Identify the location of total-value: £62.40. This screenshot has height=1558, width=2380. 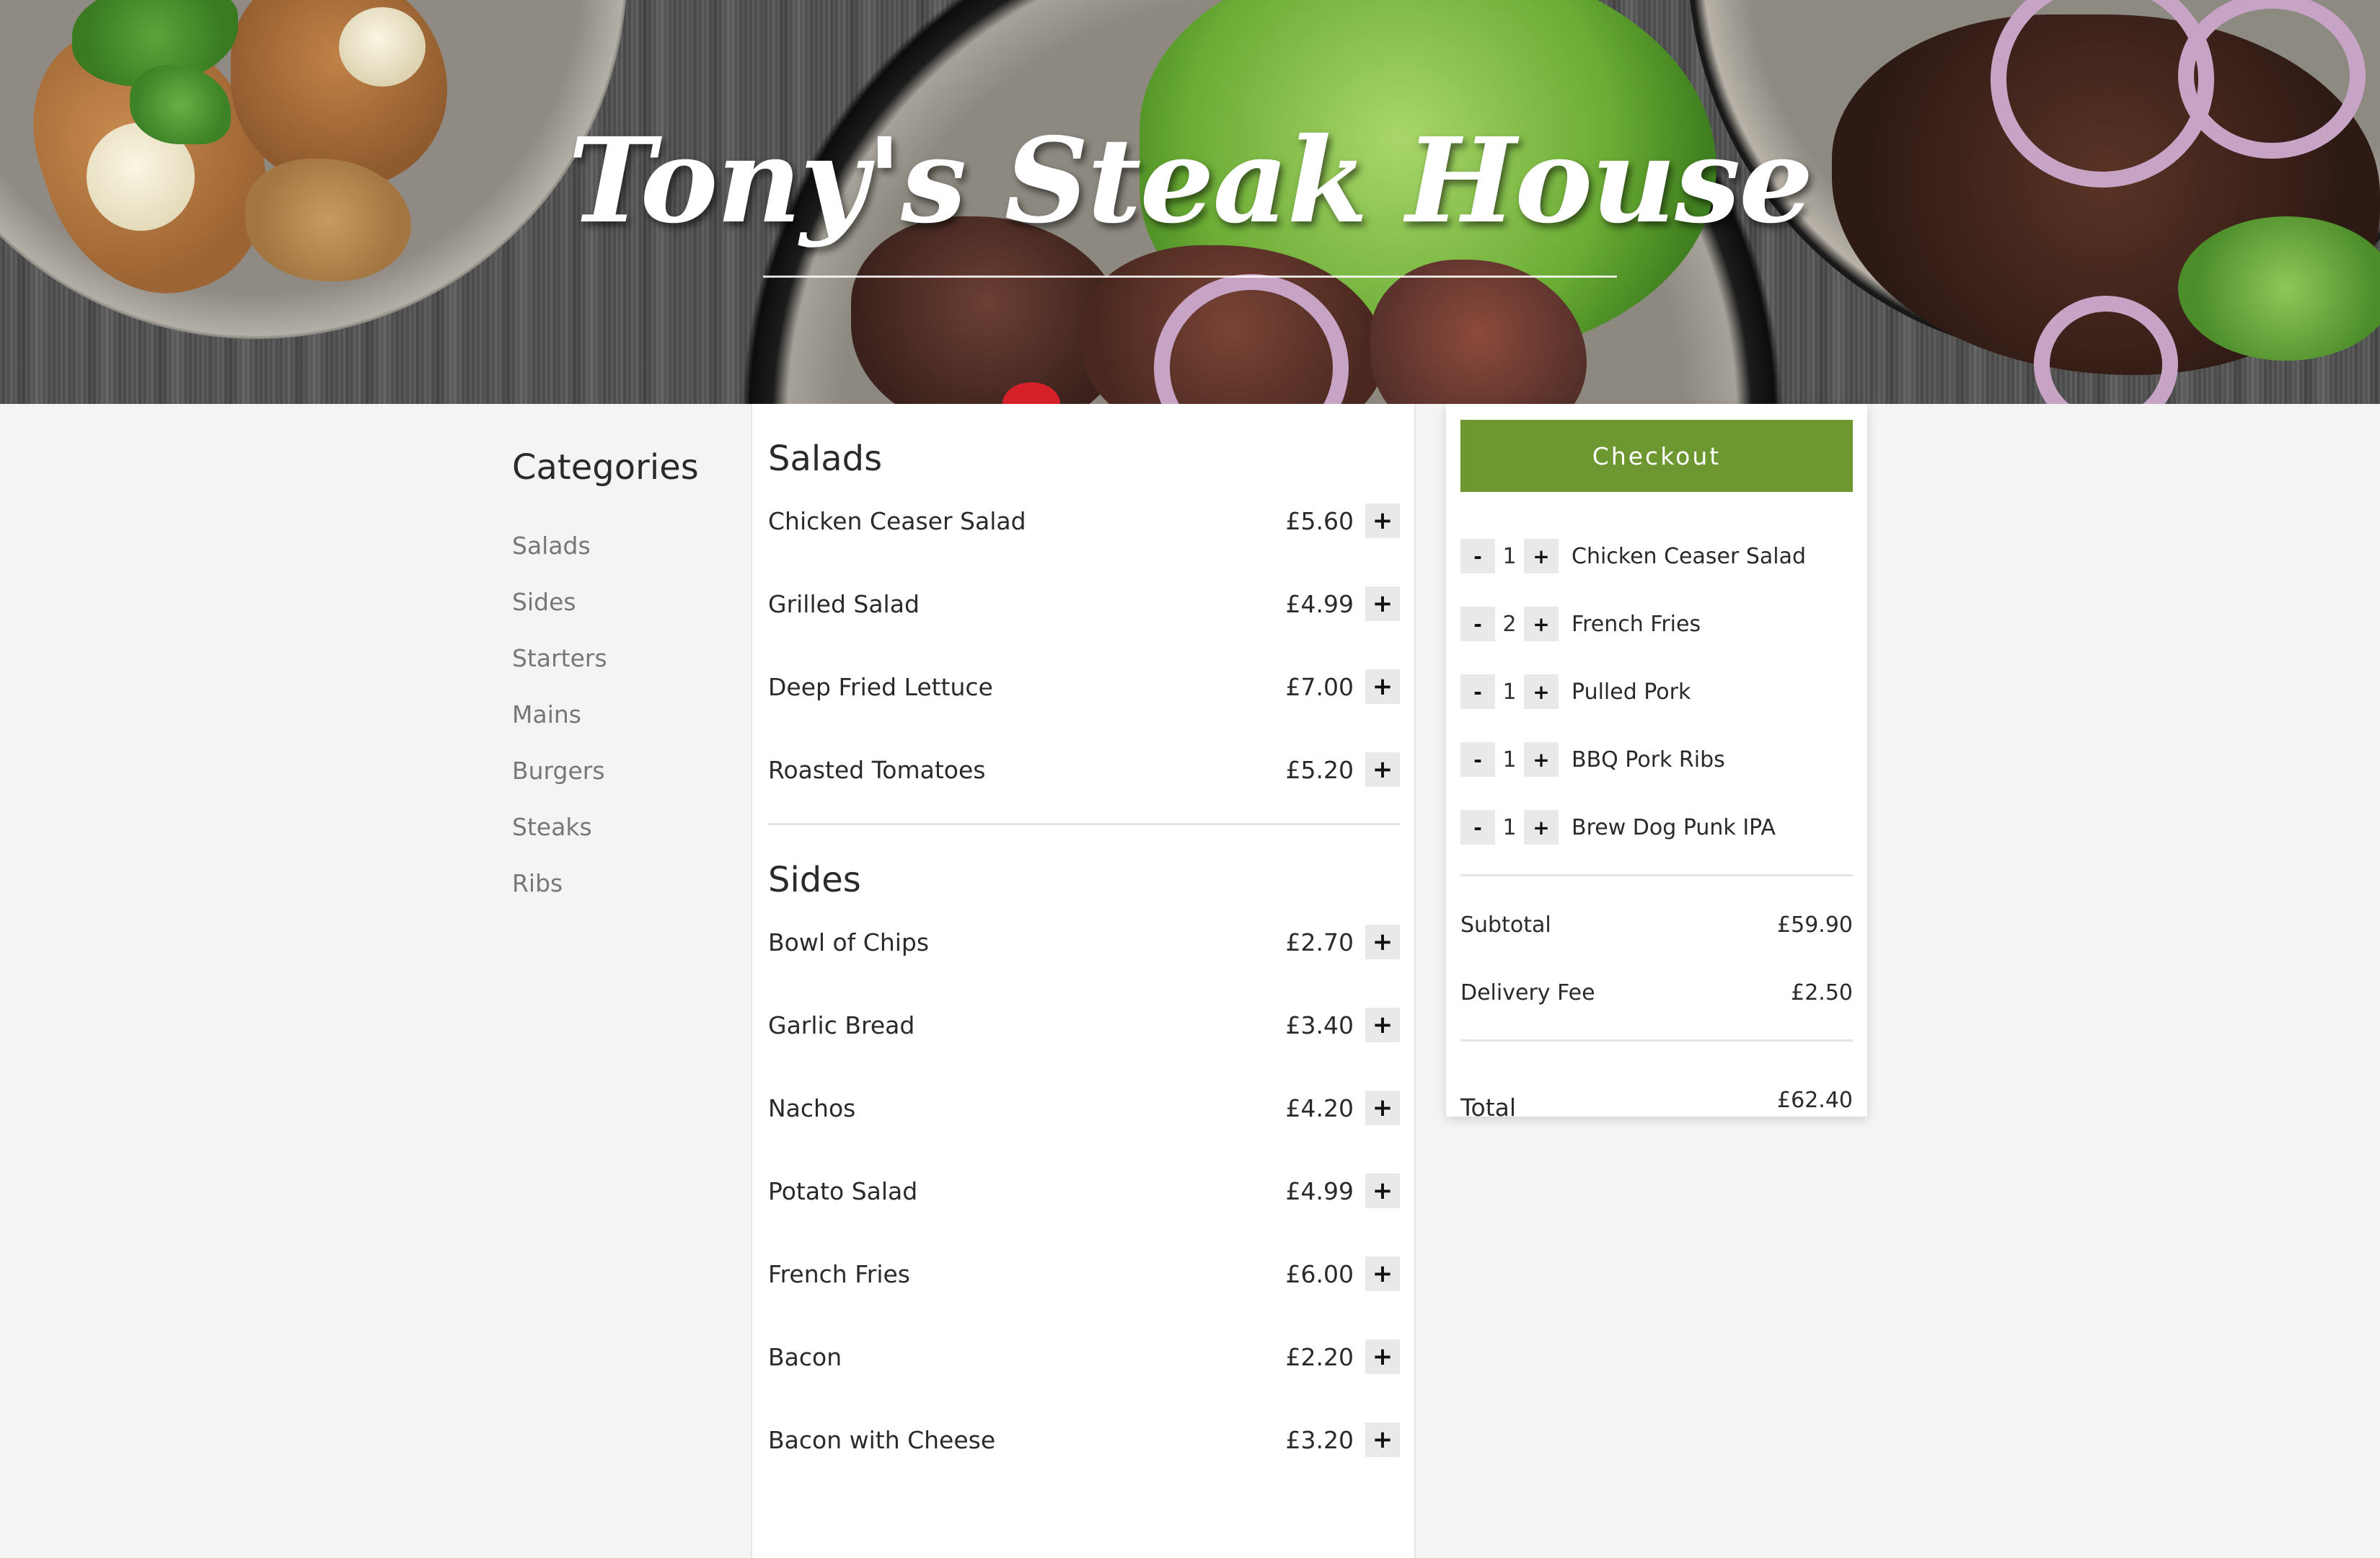
(1815, 1100).